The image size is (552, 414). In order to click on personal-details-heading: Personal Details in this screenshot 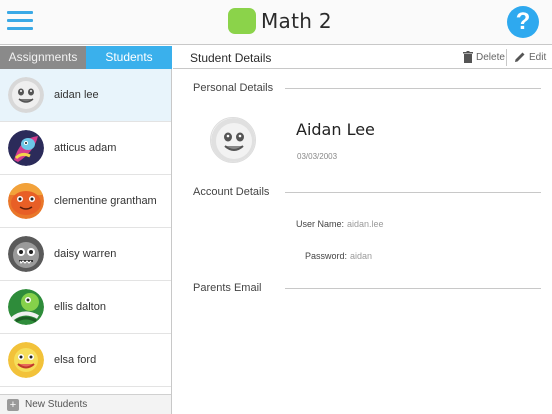, I will do `click(233, 88)`.